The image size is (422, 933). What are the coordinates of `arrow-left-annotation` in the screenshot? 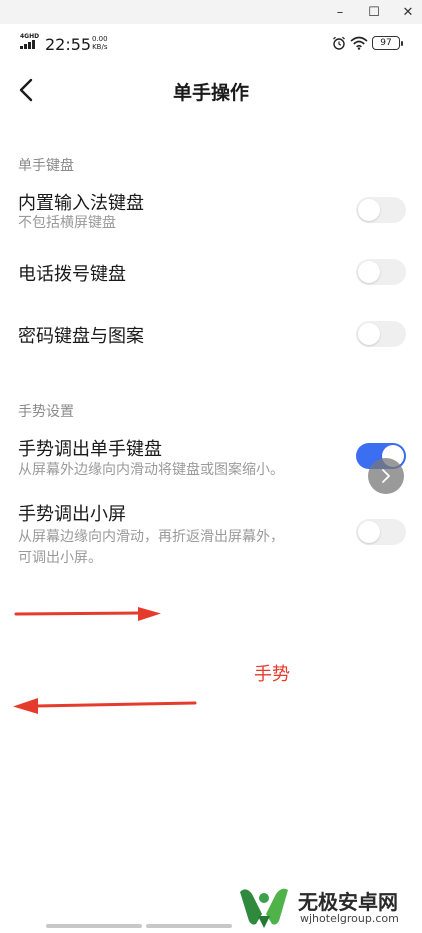 It's located at (105, 706).